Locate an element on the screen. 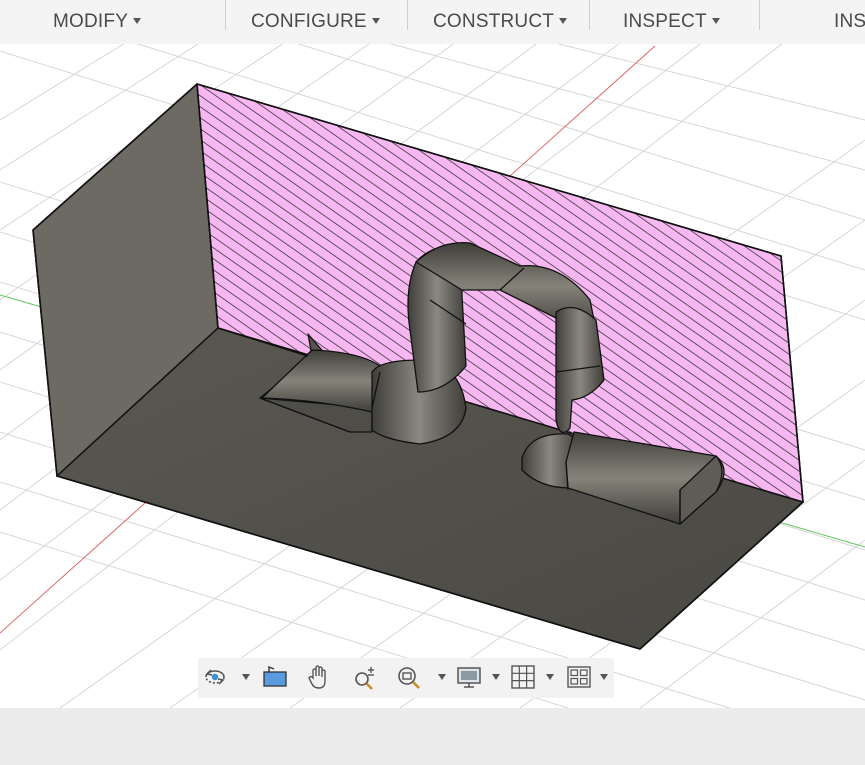 This screenshot has width=865, height=765. orbit-dropdown-caret is located at coordinates (246, 677).